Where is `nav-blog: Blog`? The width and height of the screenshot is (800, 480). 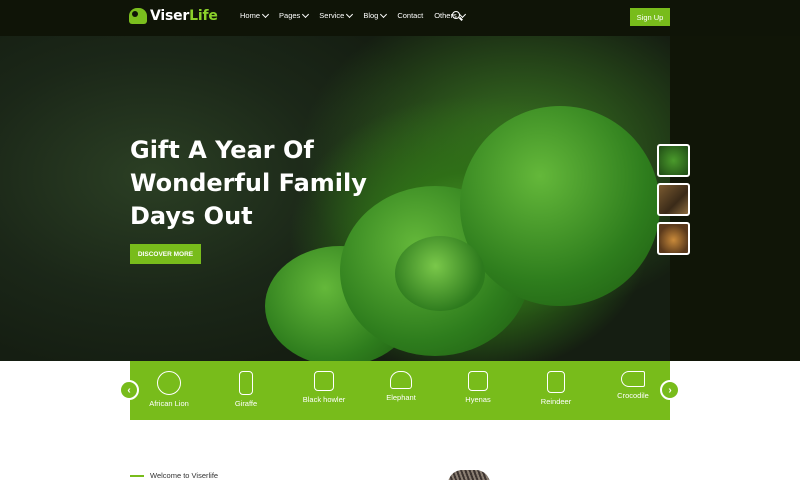 nav-blog: Blog is located at coordinates (375, 15).